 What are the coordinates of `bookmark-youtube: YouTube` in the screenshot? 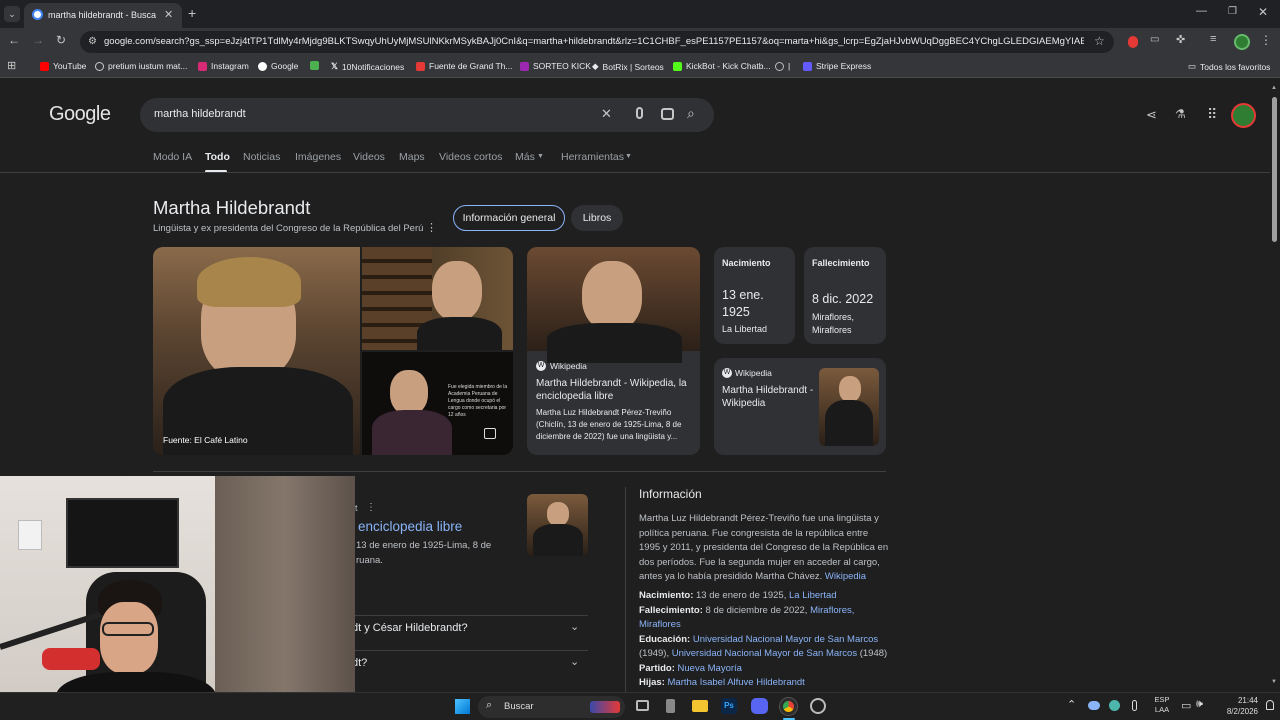 It's located at (63, 66).